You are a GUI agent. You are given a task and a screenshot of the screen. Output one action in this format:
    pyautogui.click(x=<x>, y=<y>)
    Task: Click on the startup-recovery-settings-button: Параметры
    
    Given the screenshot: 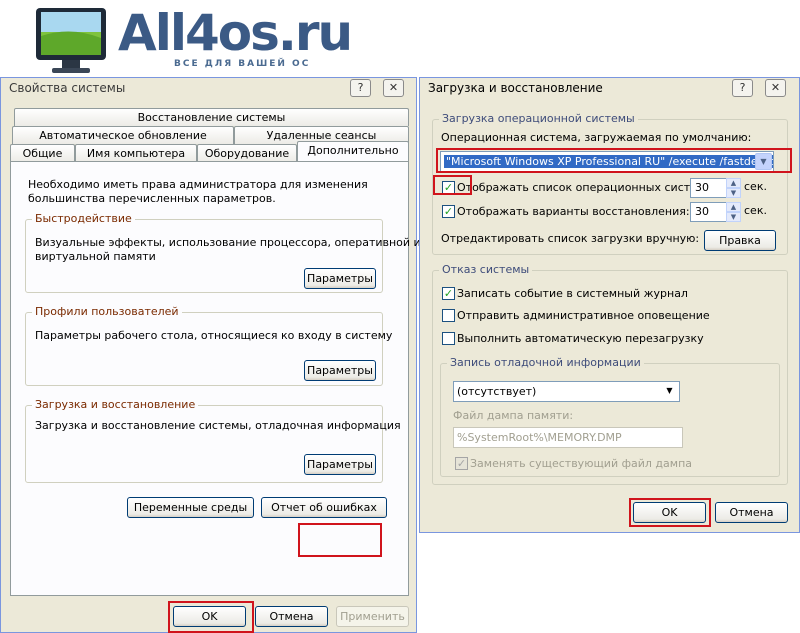 What is the action you would take?
    pyautogui.click(x=340, y=464)
    